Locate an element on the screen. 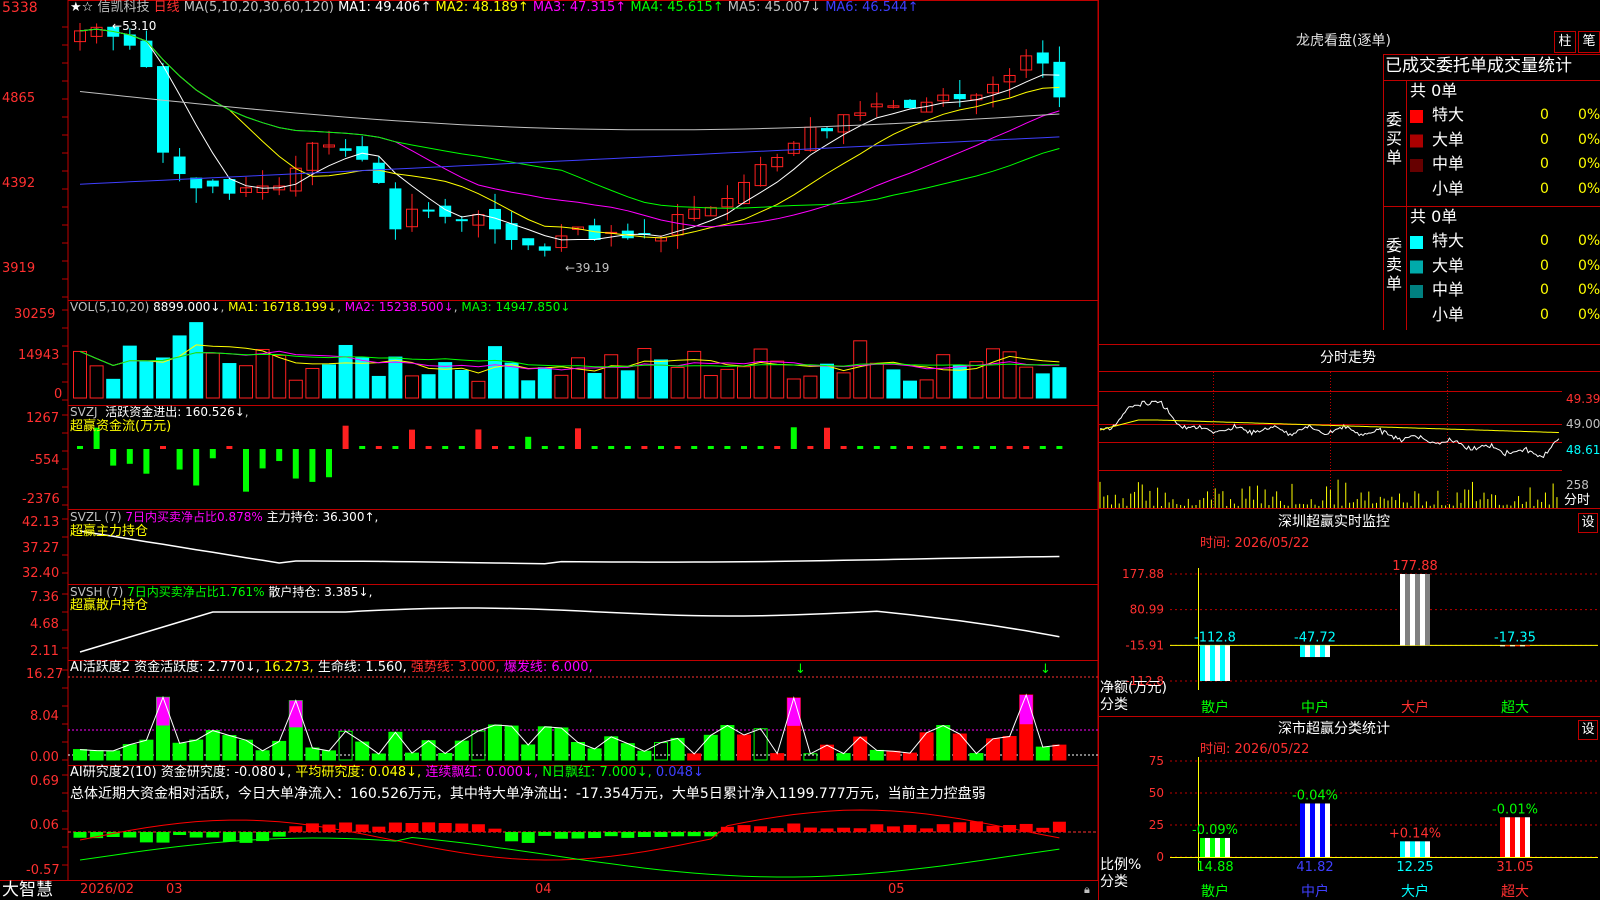 This screenshot has width=1600, height=900. buy-total: 共 0单 is located at coordinates (1434, 90).